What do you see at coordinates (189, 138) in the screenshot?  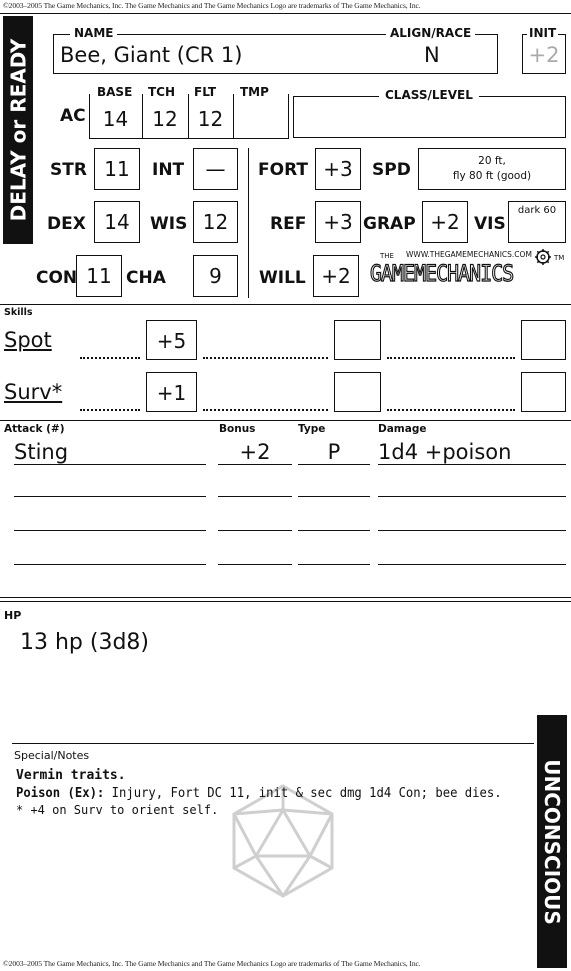 I see `ac-bottom-rule` at bounding box center [189, 138].